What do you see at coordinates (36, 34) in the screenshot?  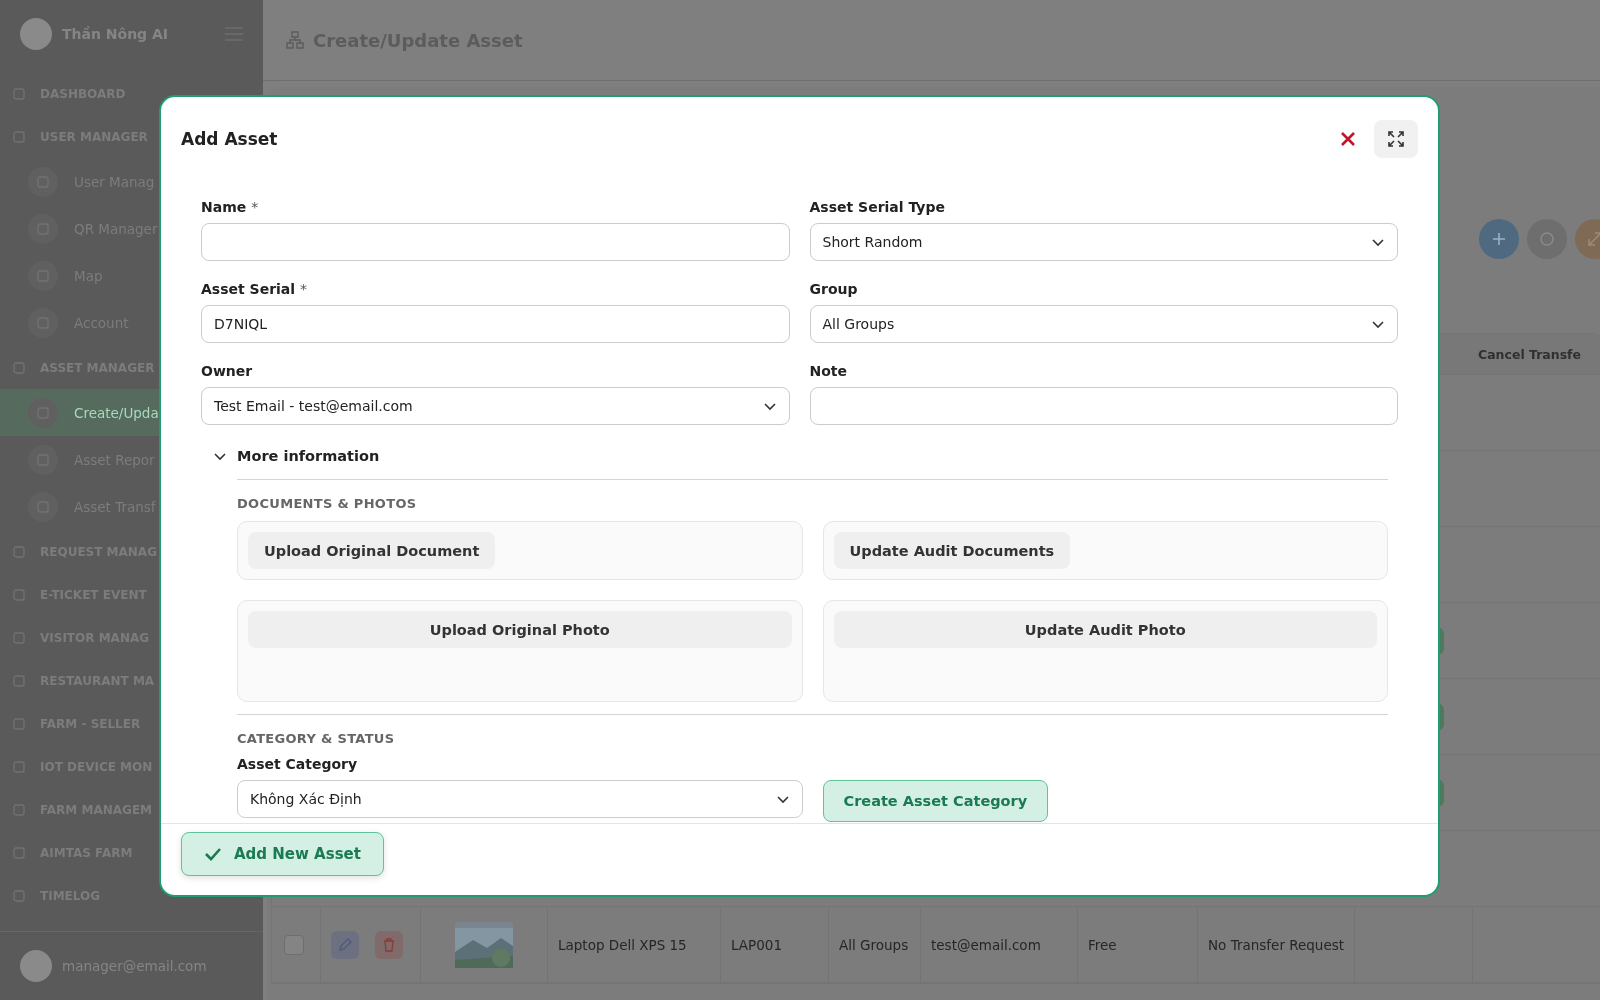 I see `logo-icon` at bounding box center [36, 34].